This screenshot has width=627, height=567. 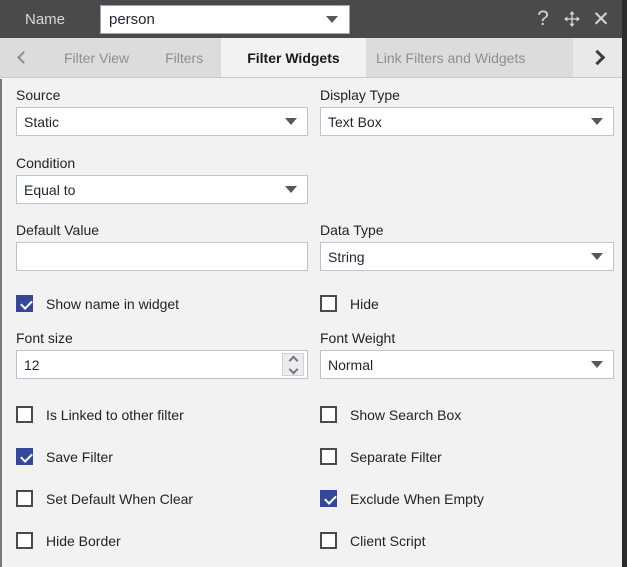 I want to click on checkbox-is-linked-to-other-filter: Is Linked to other filter, so click(x=162, y=414).